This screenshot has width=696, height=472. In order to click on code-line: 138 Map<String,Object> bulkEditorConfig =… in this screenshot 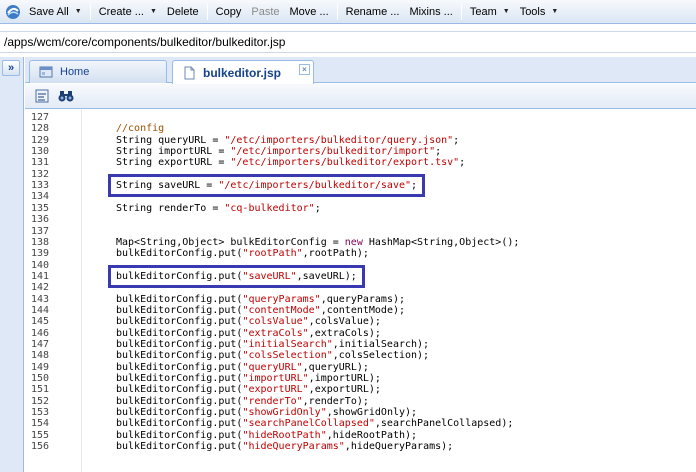, I will do `click(360, 242)`.